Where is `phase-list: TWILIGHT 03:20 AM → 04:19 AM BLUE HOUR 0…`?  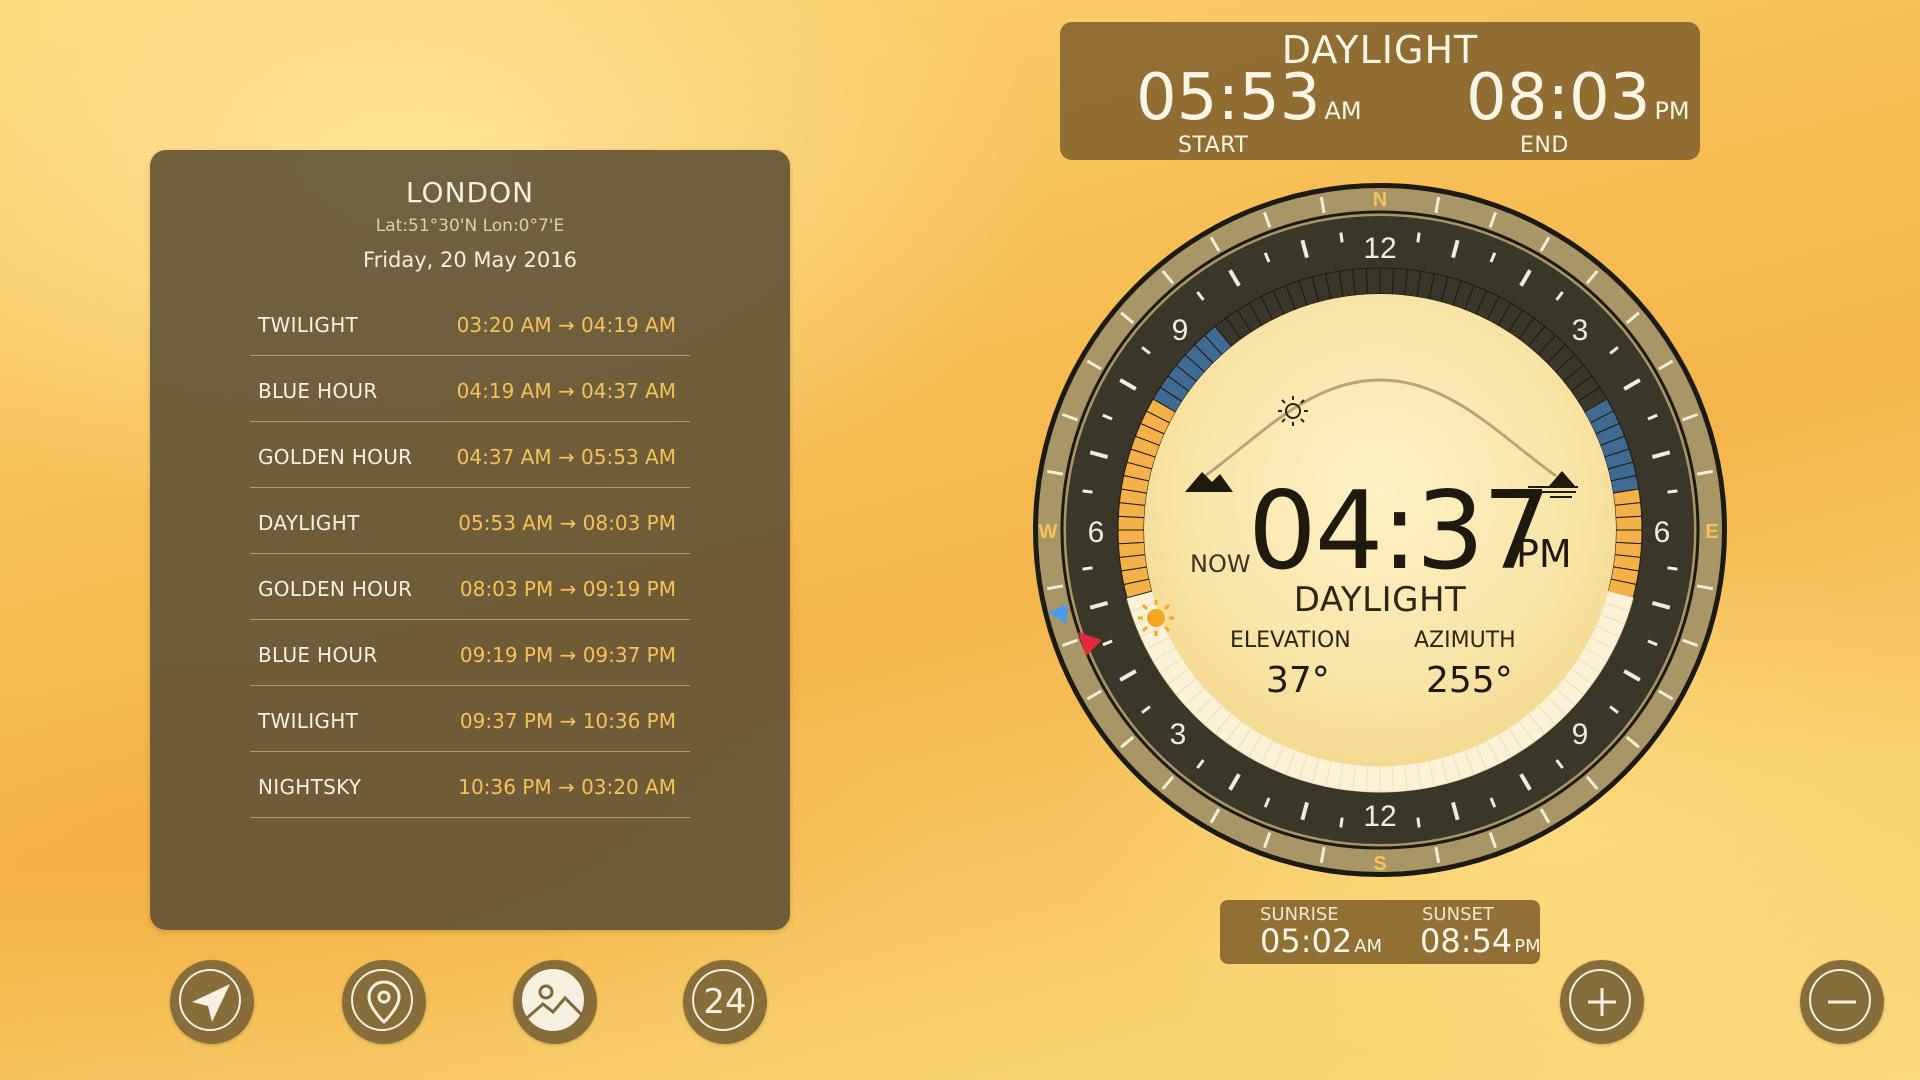
phase-list: TWILIGHT 03:20 AM → 04:19 AM BLUE HOUR 0… is located at coordinates (470, 554).